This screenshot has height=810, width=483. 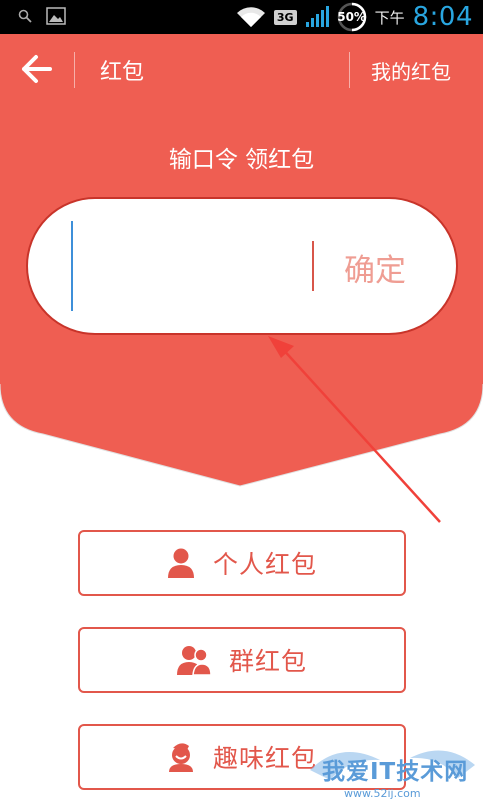 I want to click on person-icon, so click(x=180, y=563).